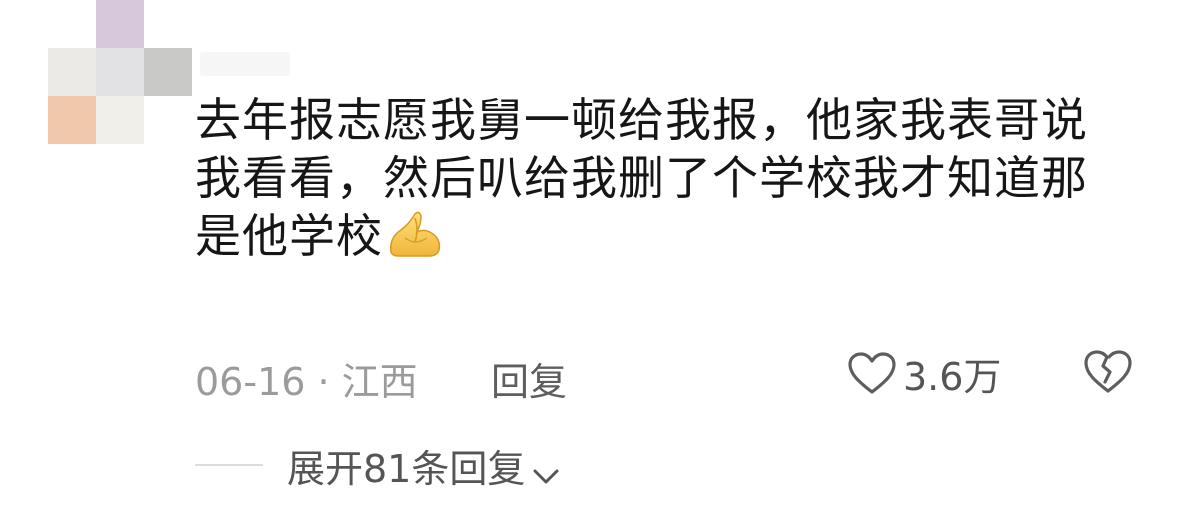 This screenshot has width=1200, height=514. Describe the element at coordinates (529, 378) in the screenshot. I see `reply-button: 回复` at that location.